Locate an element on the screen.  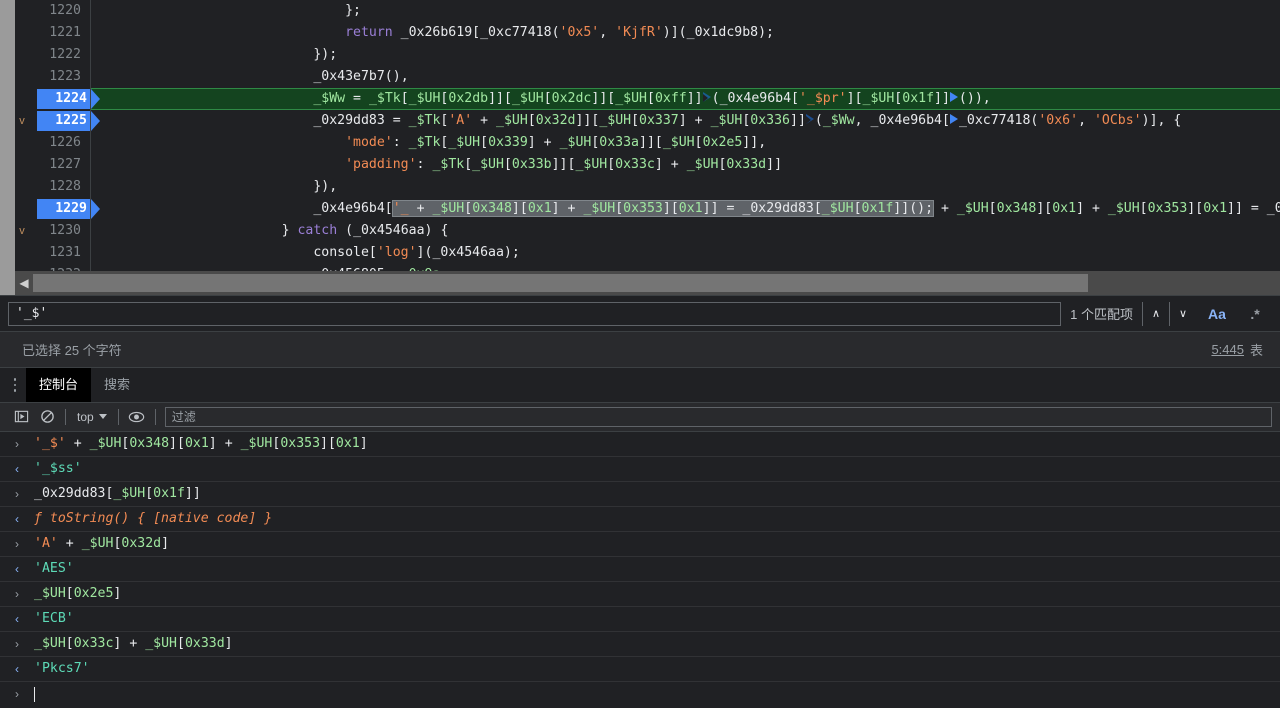
tab-console: 控制台 is located at coordinates (59, 384).